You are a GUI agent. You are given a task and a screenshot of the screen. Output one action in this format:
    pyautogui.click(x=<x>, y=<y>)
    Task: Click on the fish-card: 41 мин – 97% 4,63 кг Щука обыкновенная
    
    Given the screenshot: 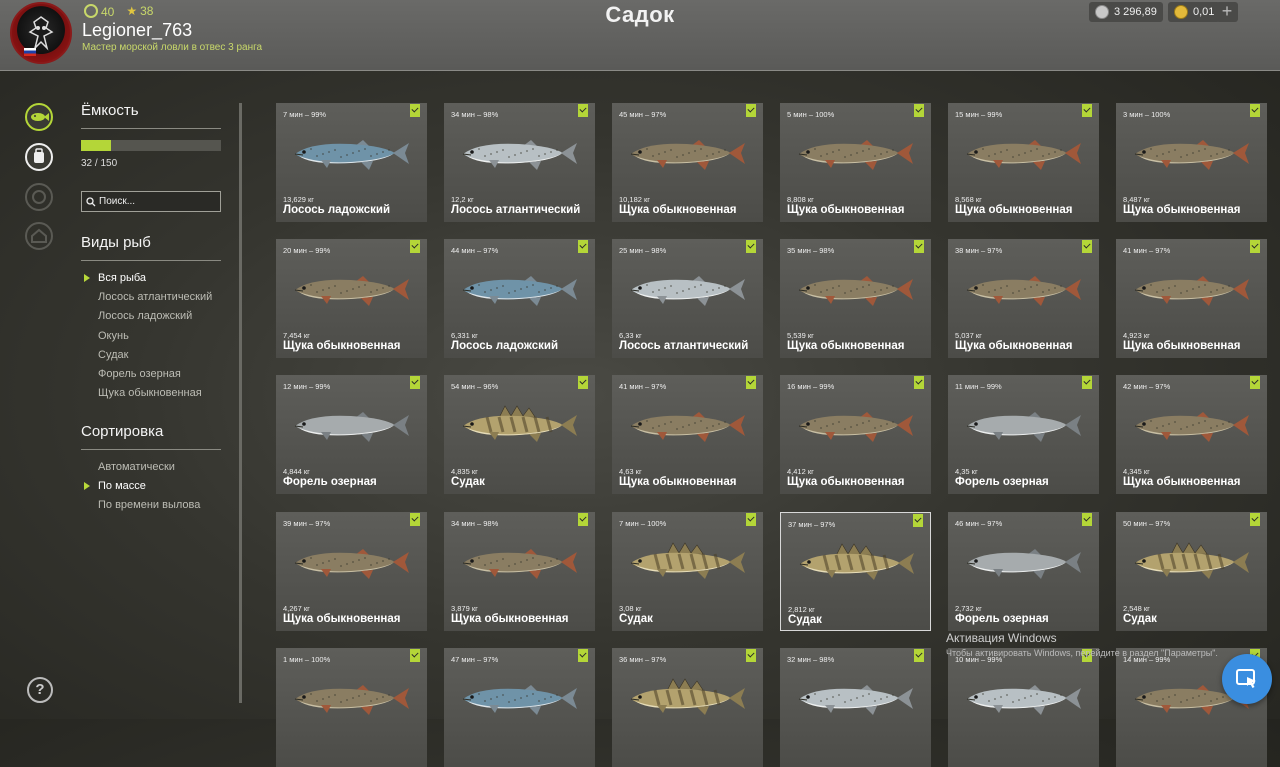 What is the action you would take?
    pyautogui.click(x=687, y=434)
    